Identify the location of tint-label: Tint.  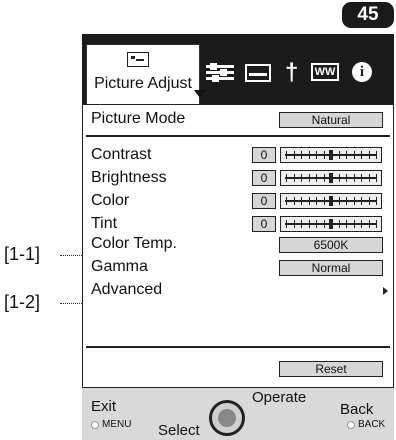
(104, 223).